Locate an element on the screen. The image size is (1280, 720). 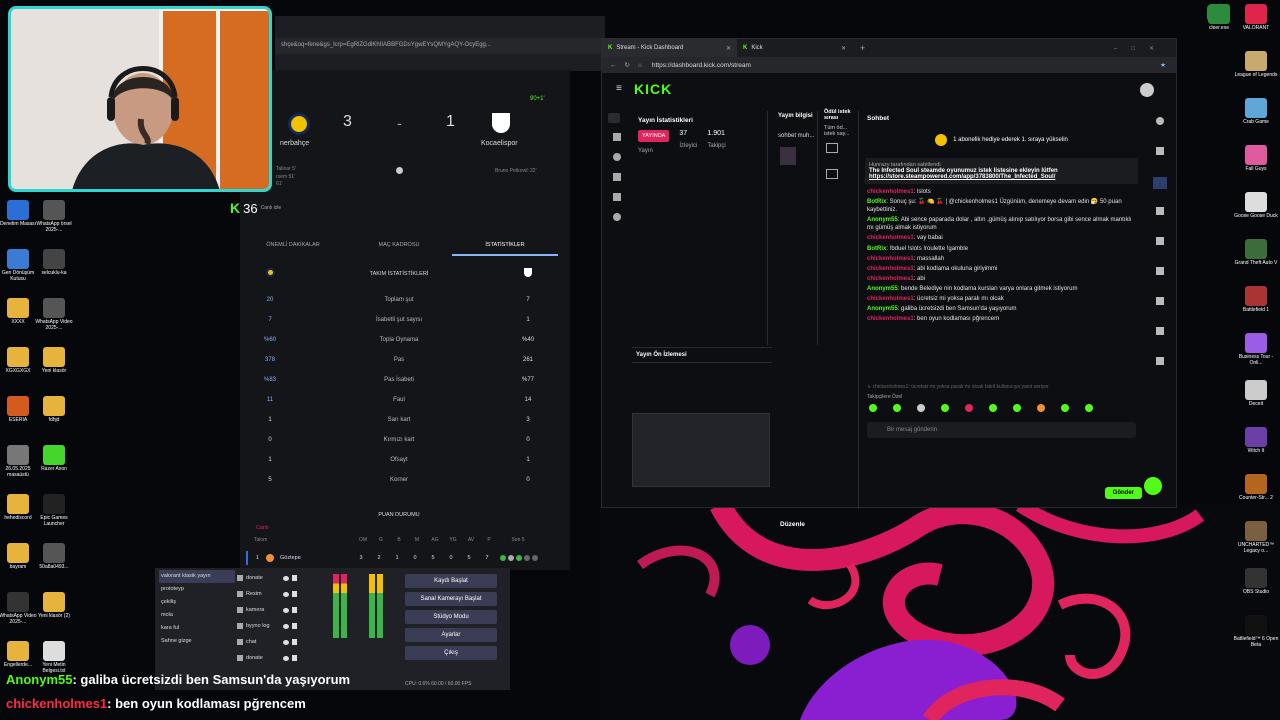
watch-live-badge: K 36 Canlı izle is located at coordinates (255, 208).